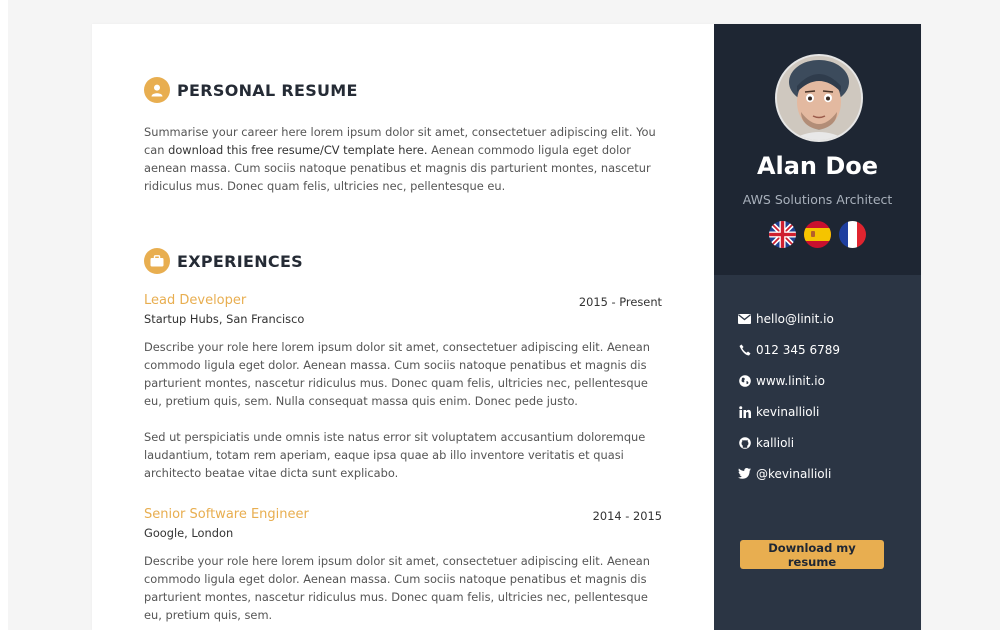 The height and width of the screenshot is (630, 1000). Describe the element at coordinates (812, 554) in the screenshot. I see `download-resume-button: Download my resume` at that location.